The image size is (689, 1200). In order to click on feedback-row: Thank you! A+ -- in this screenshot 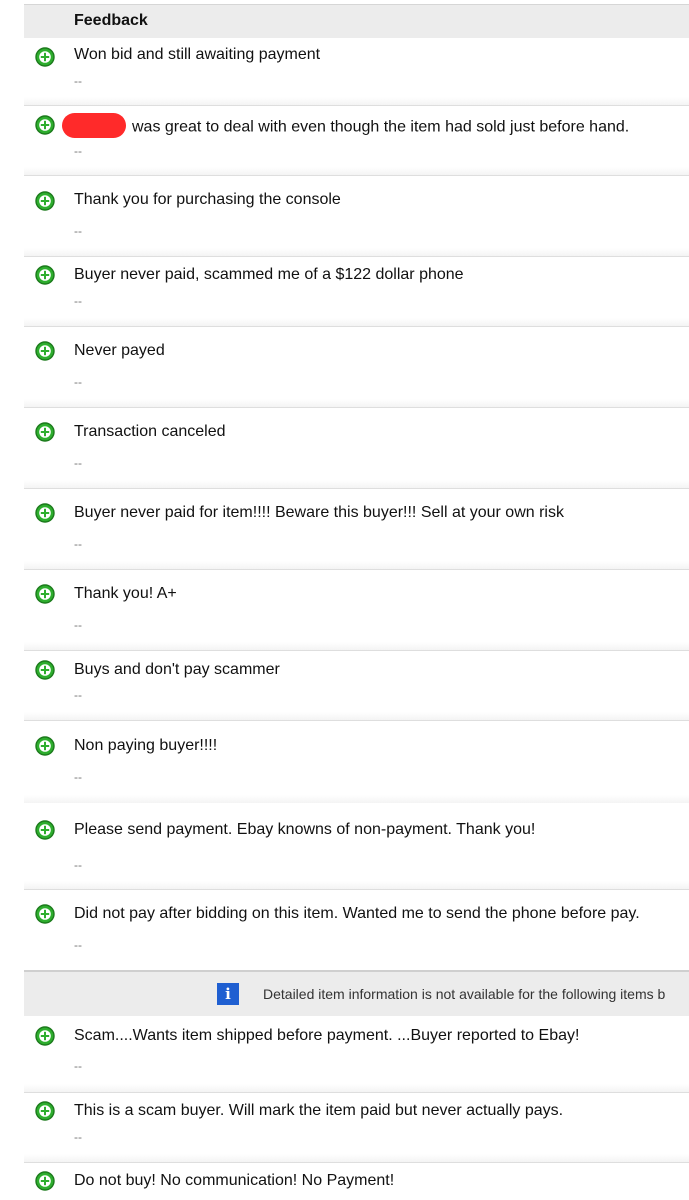, I will do `click(356, 610)`.